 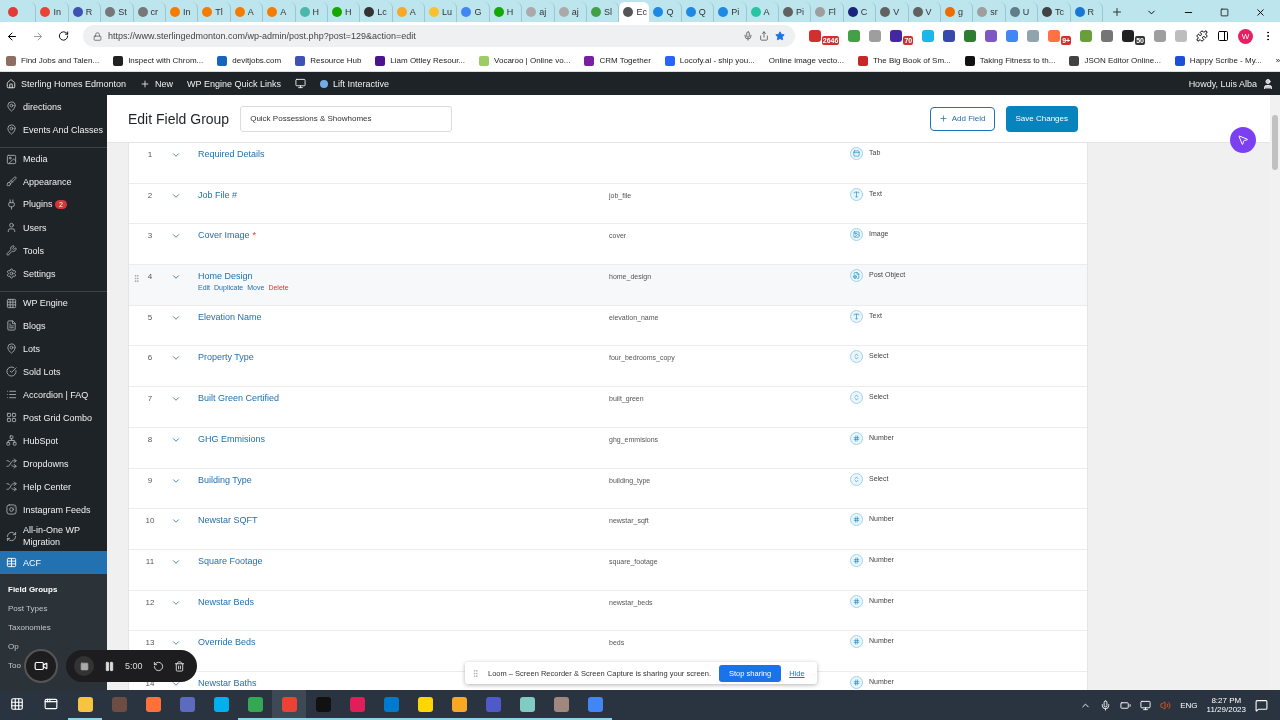 I want to click on field-number: 3, so click(x=150, y=235).